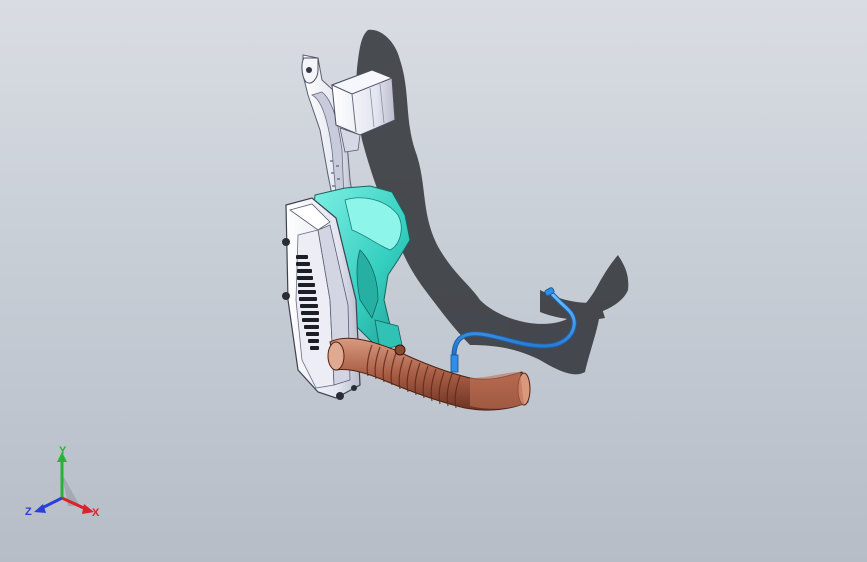 Image resolution: width=867 pixels, height=562 pixels. What do you see at coordinates (96, 513) in the screenshot?
I see `triad-x-label: X` at bounding box center [96, 513].